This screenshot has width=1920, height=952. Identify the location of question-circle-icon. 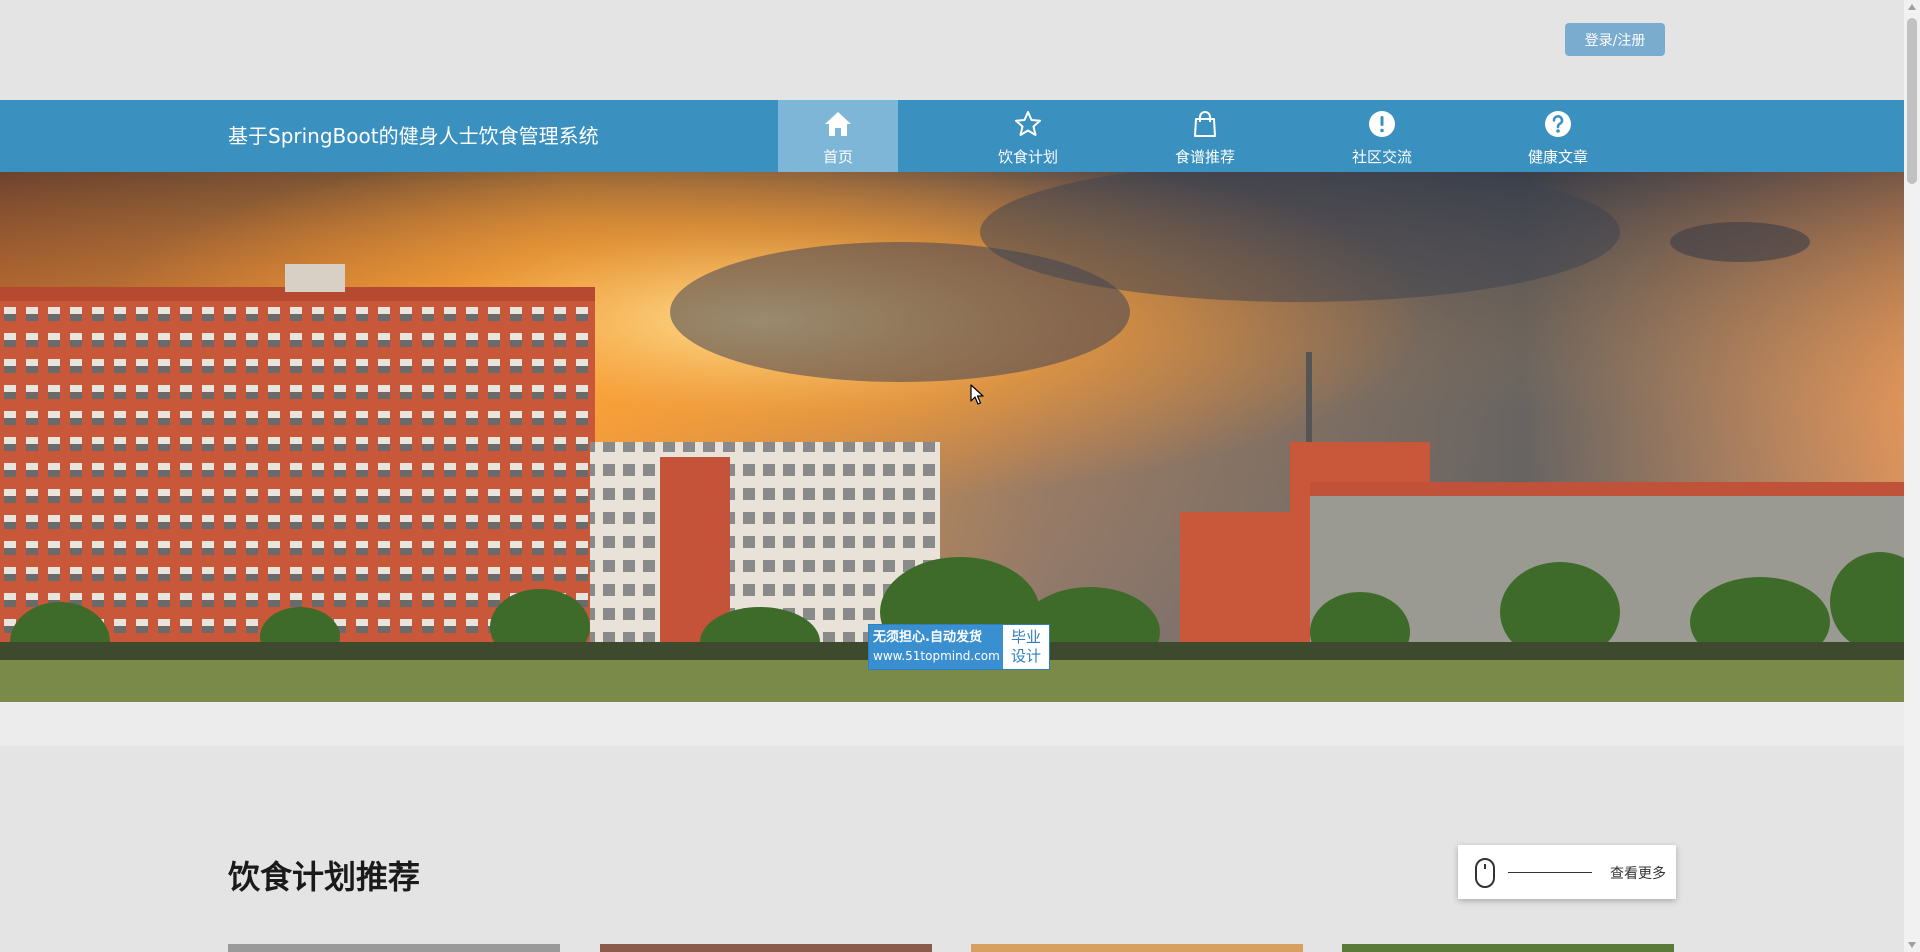
(1558, 124).